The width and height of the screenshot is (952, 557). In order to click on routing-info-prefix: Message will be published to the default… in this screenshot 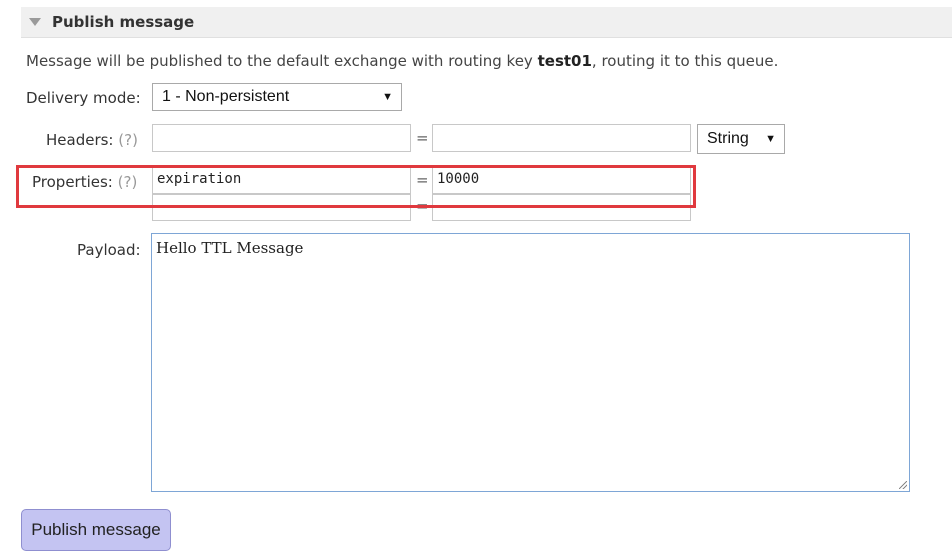, I will do `click(282, 61)`.